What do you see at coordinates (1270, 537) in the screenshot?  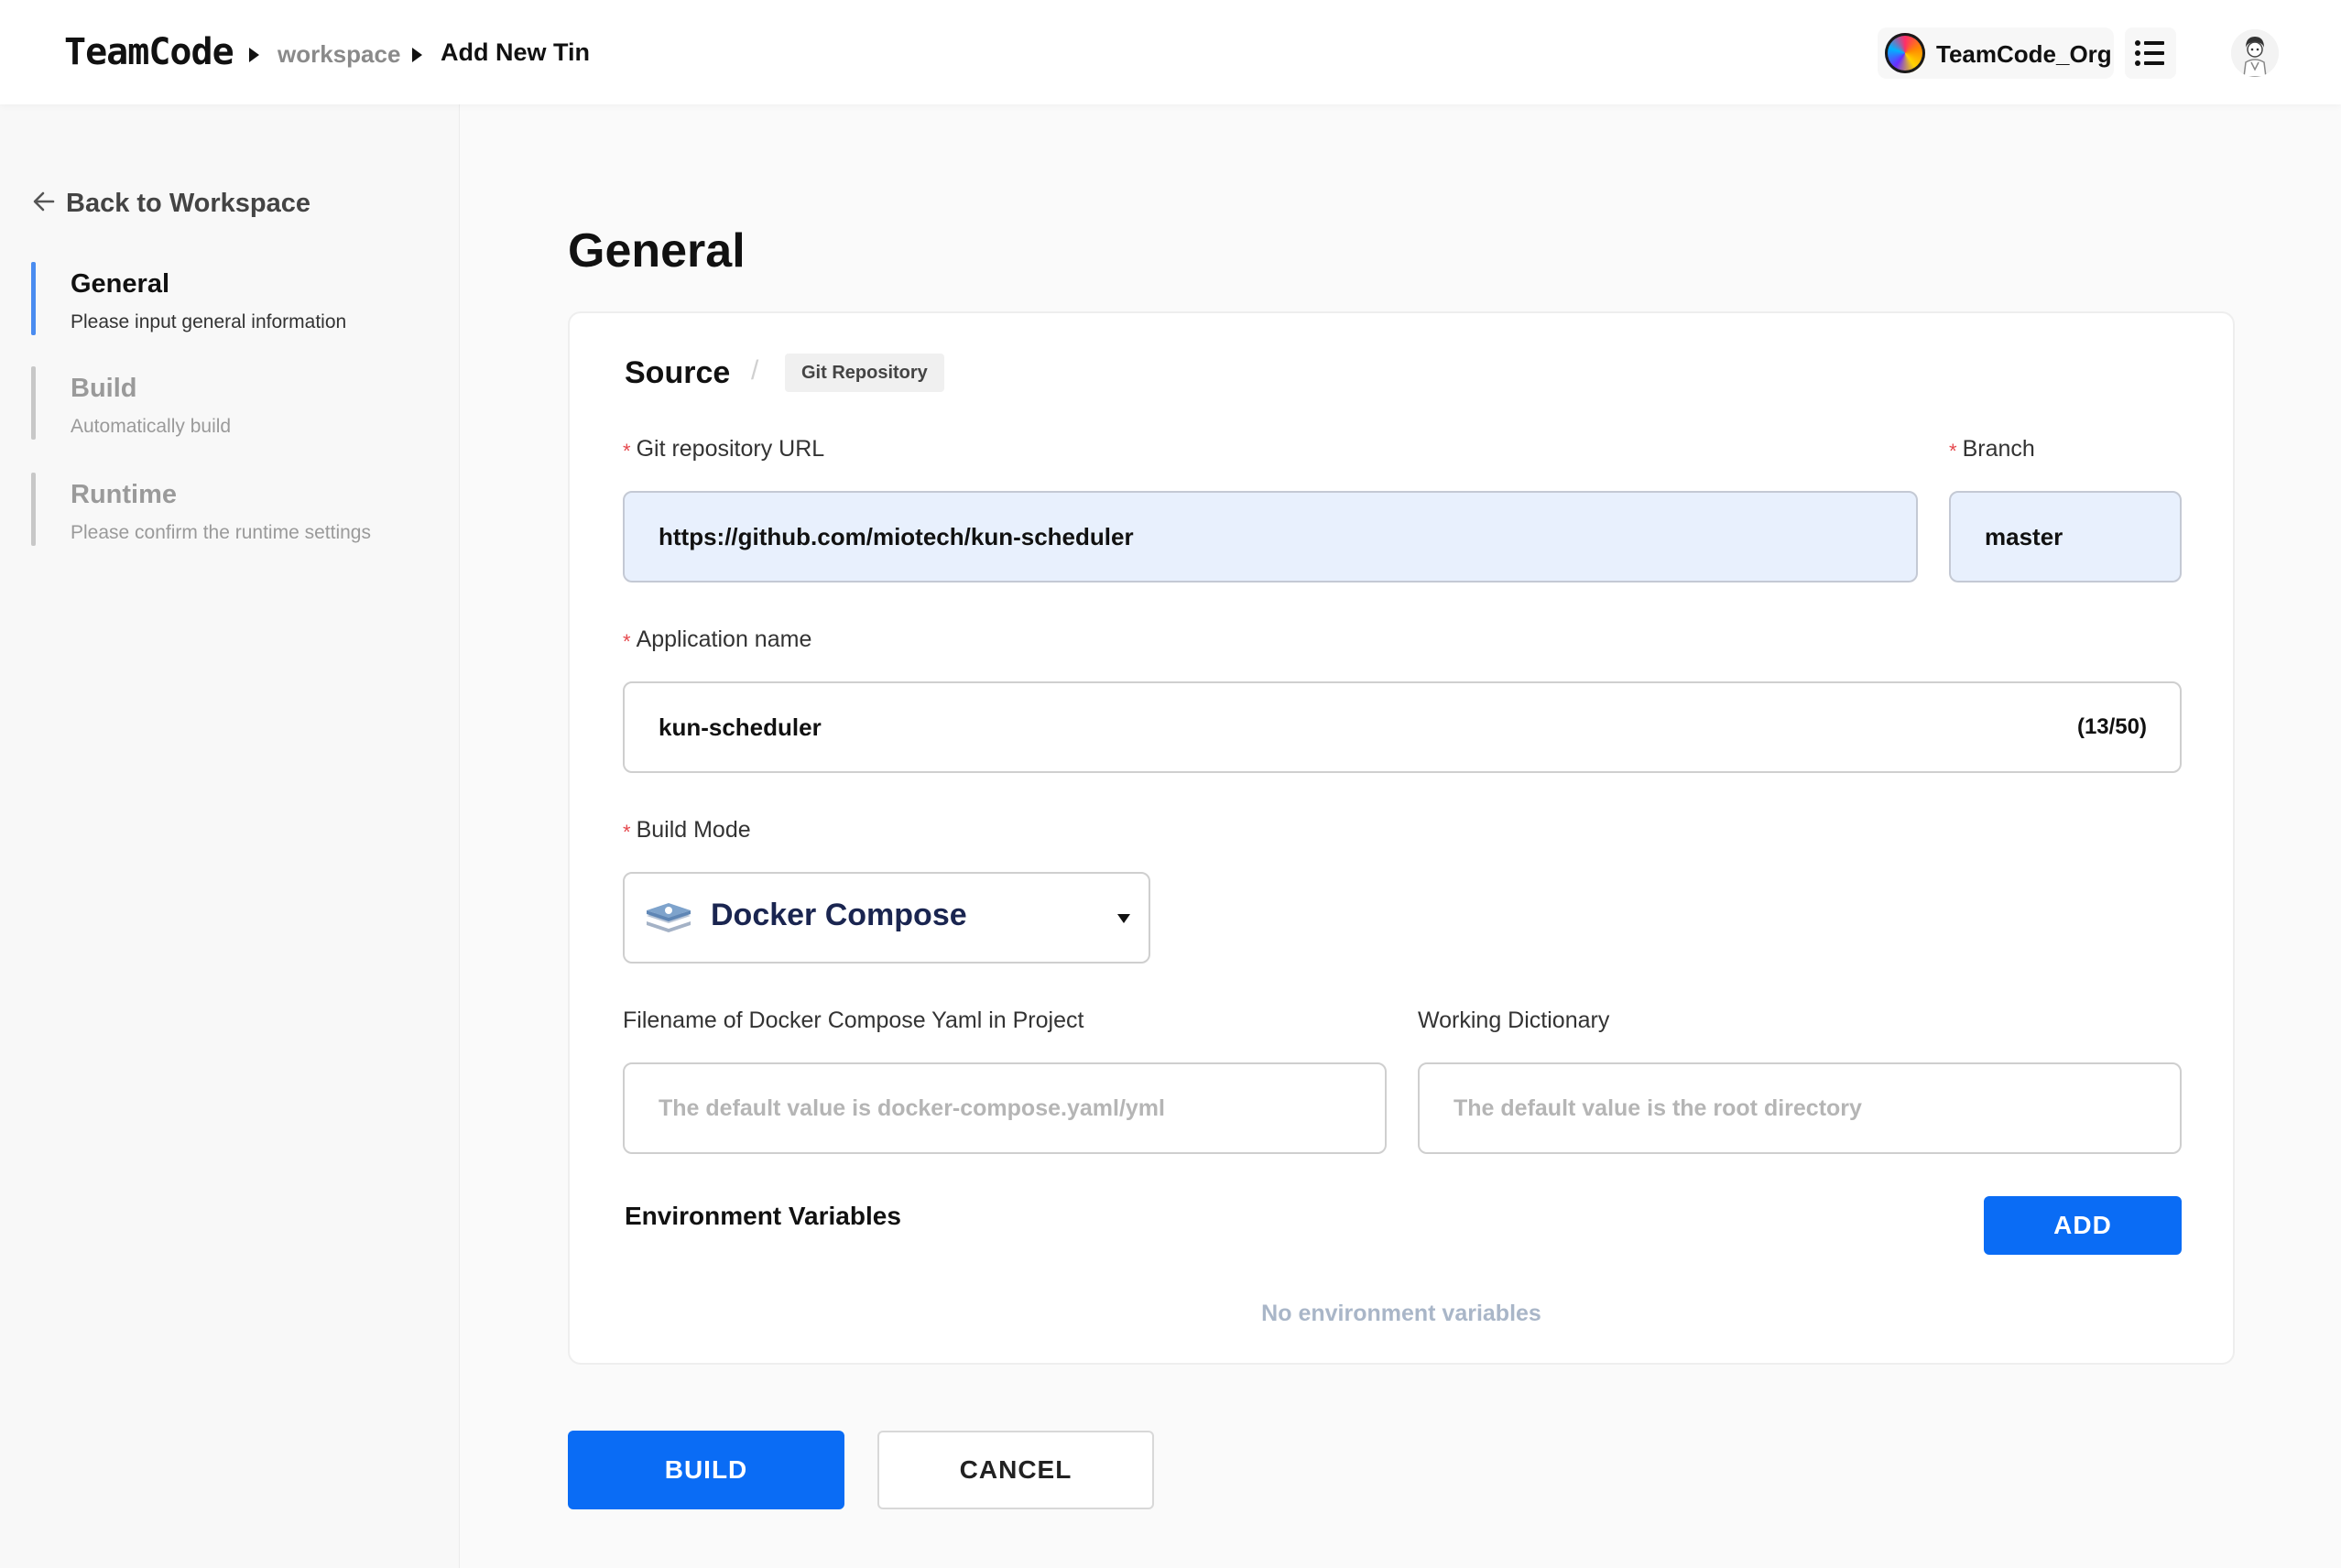 I see `git-url-input: https://github.com/miotech/kun-scheduler` at bounding box center [1270, 537].